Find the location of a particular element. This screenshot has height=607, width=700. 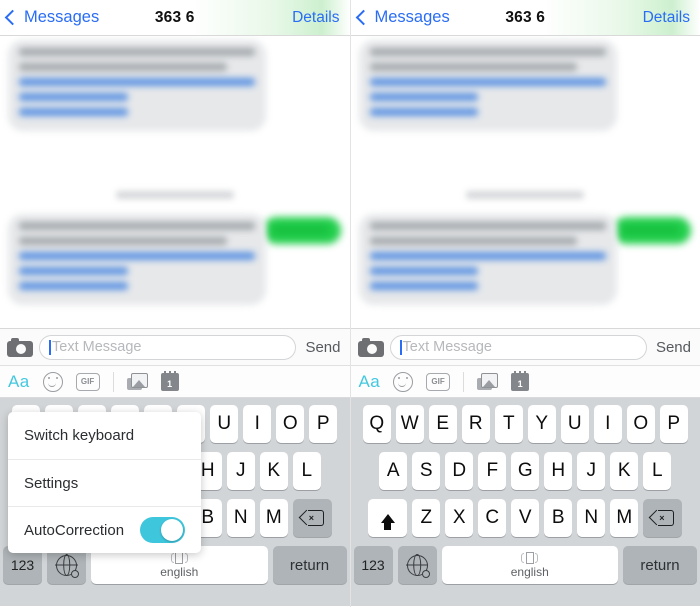

shift-key is located at coordinates (388, 518).